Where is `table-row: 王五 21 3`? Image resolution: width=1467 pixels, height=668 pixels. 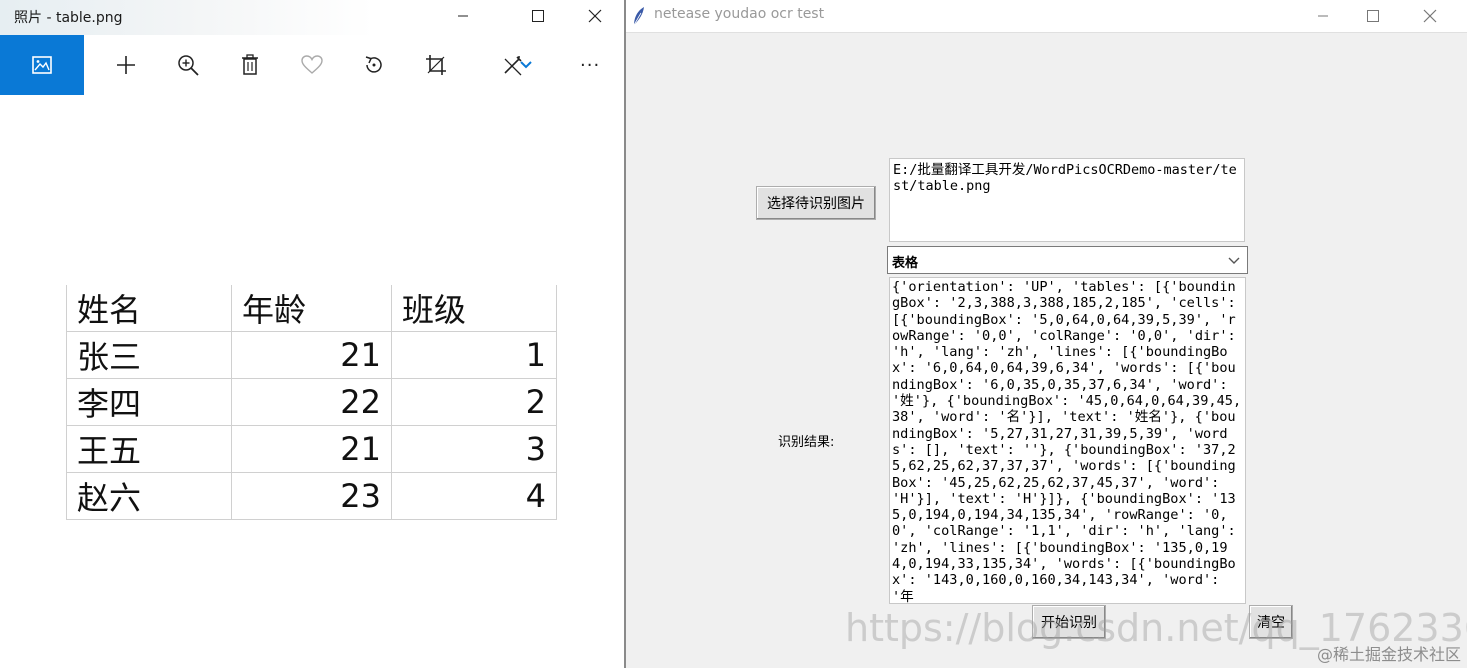
table-row: 王五 21 3 is located at coordinates (311, 449).